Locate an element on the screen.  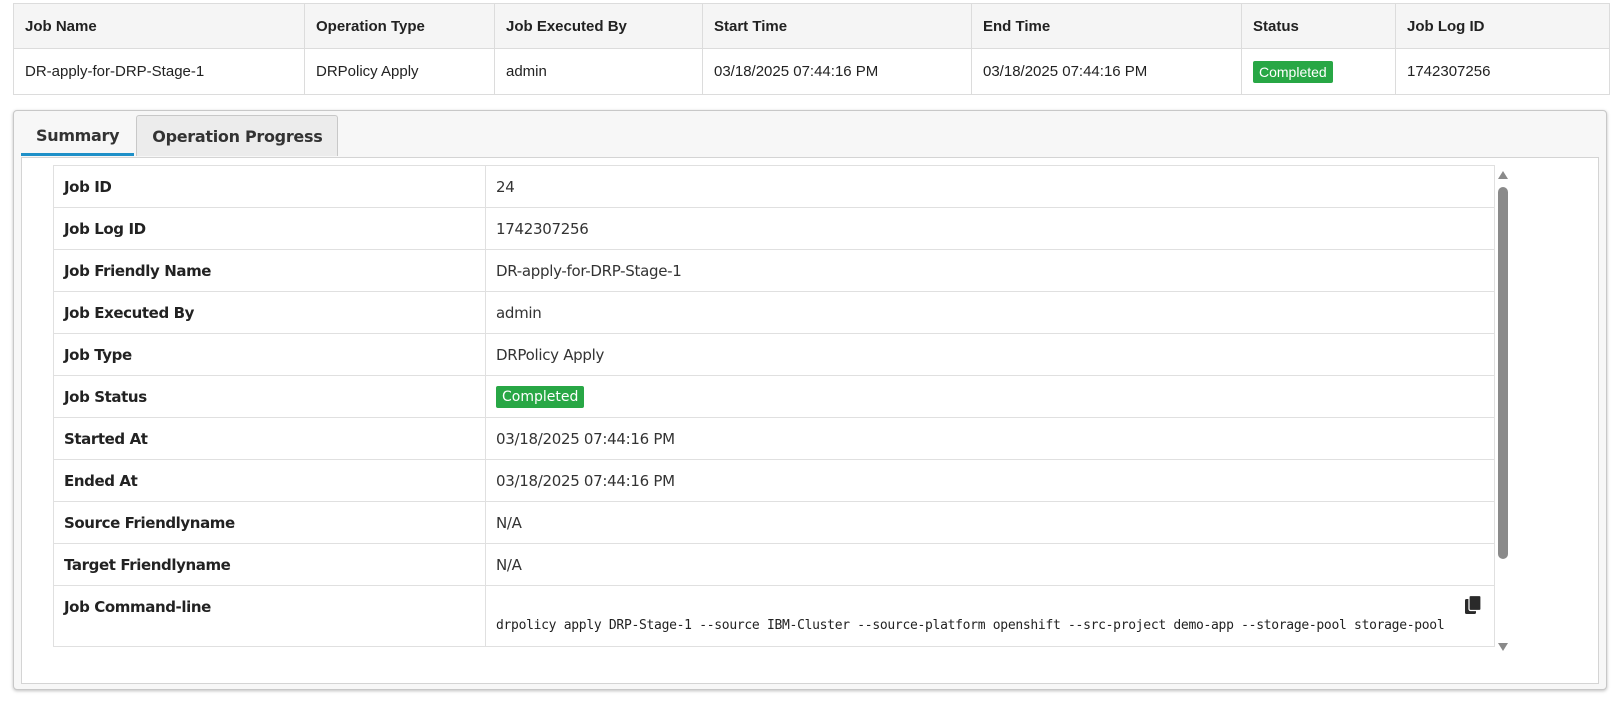
job-status-badge: Completed is located at coordinates (540, 396).